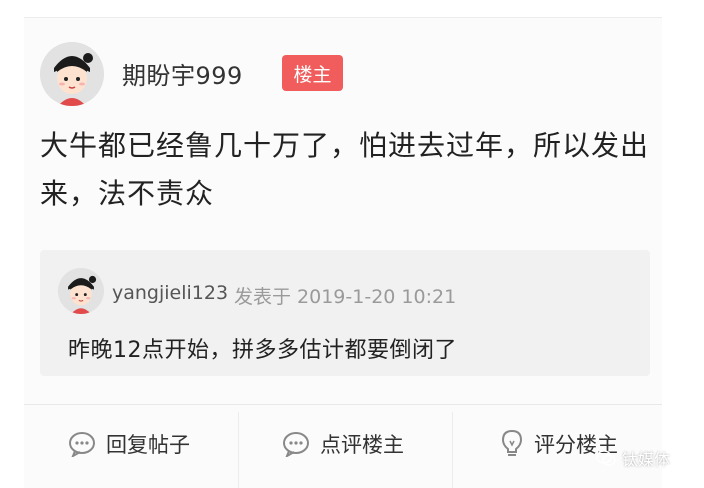 The height and width of the screenshot is (488, 704). Describe the element at coordinates (343, 404) in the screenshot. I see `action-bar-divider` at that location.